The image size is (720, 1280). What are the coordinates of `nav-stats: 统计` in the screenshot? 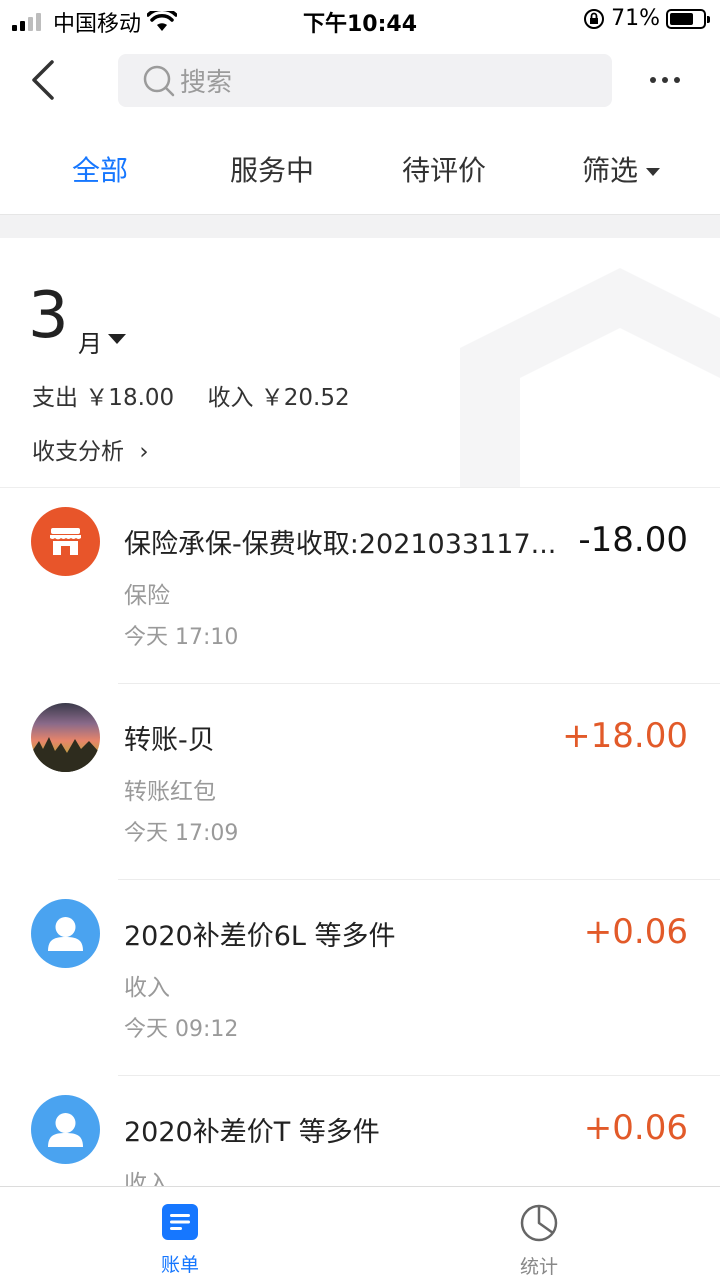 It's located at (539, 1241).